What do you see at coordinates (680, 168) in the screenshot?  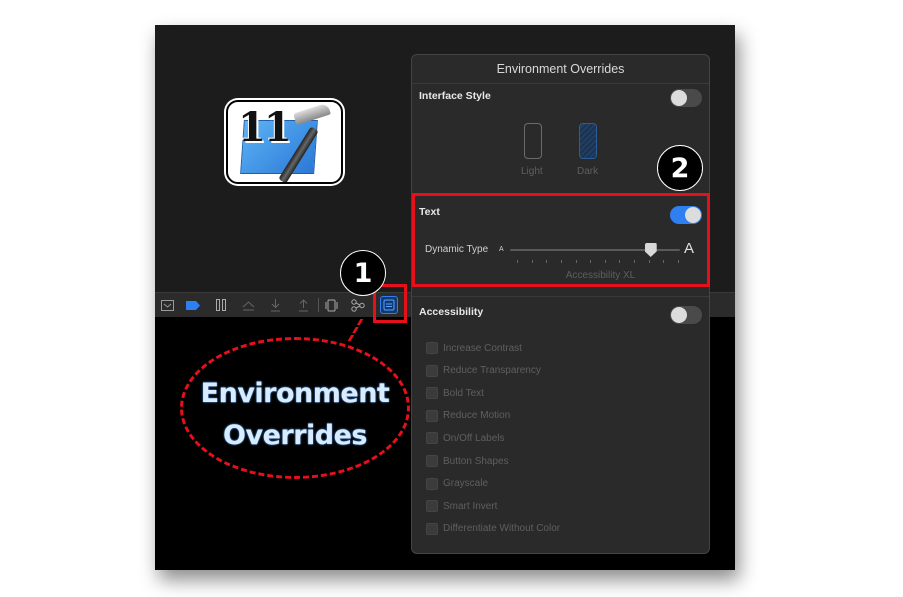 I see `step-badge-2: 2` at bounding box center [680, 168].